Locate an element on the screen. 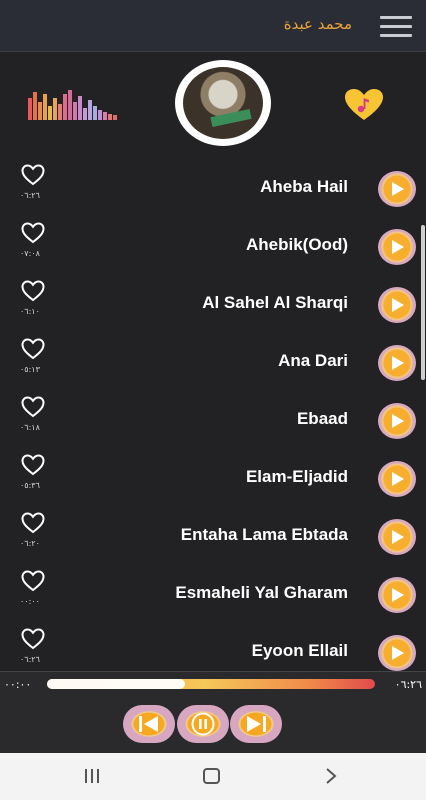  system-nav-bar is located at coordinates (213, 776).